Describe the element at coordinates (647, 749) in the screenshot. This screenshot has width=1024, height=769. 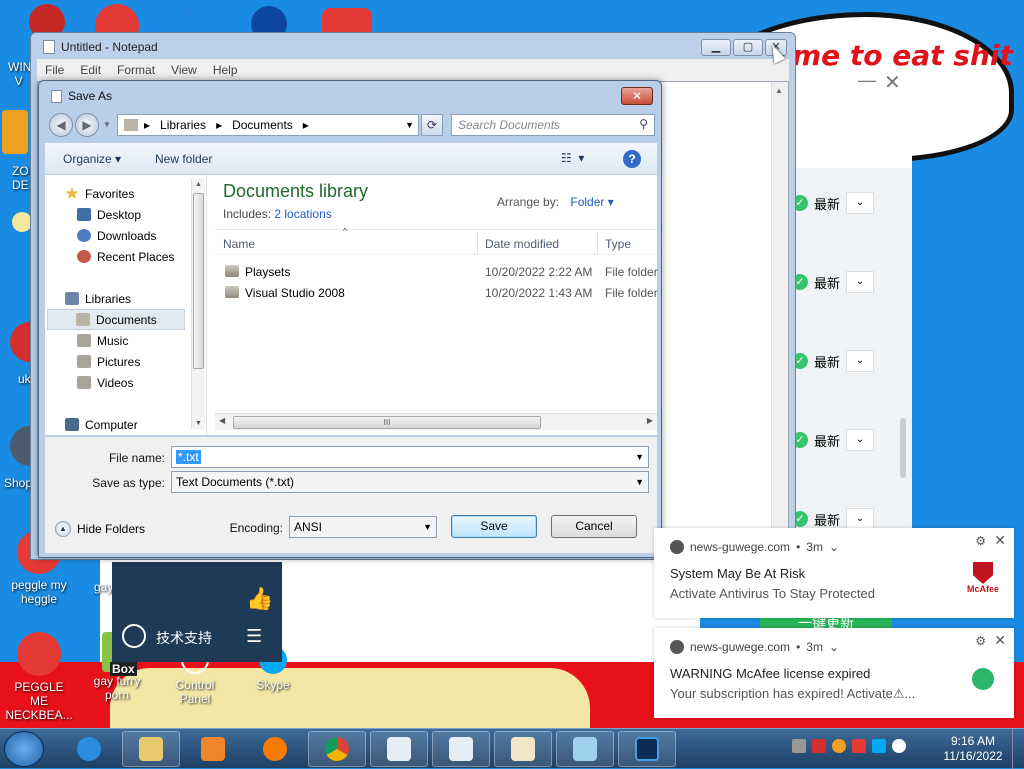
I see `taskbar-app` at that location.